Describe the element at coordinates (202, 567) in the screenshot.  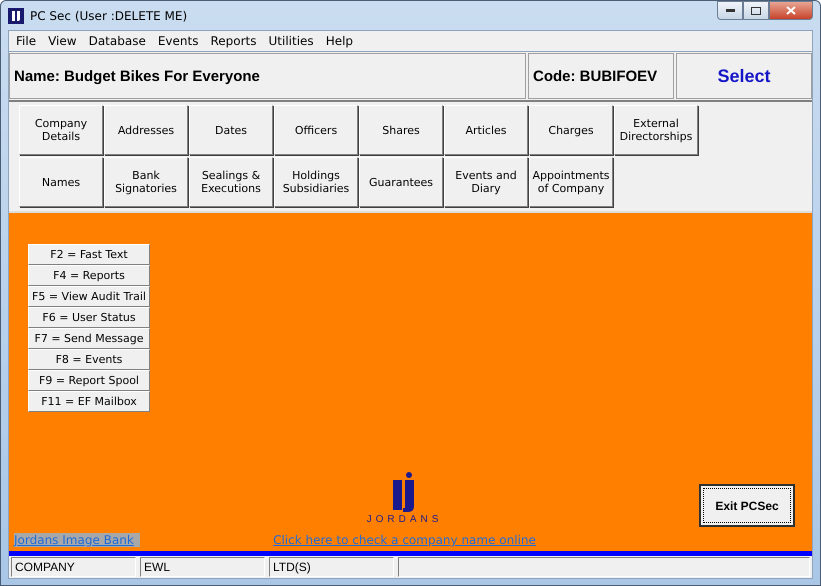
I see `status-cell: EWL` at that location.